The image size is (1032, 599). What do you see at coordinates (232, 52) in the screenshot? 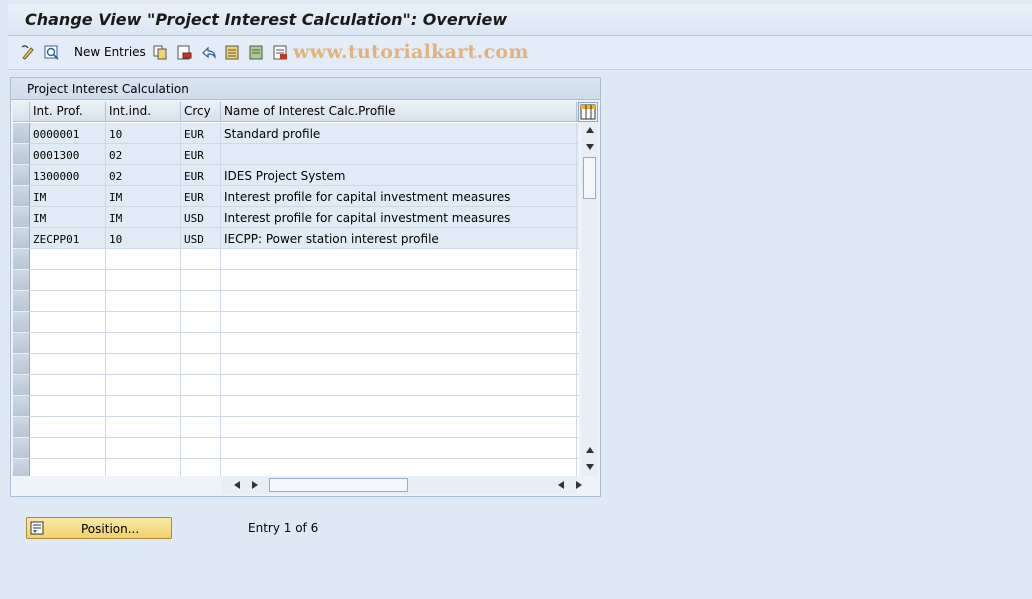
I see `select-all-icon` at bounding box center [232, 52].